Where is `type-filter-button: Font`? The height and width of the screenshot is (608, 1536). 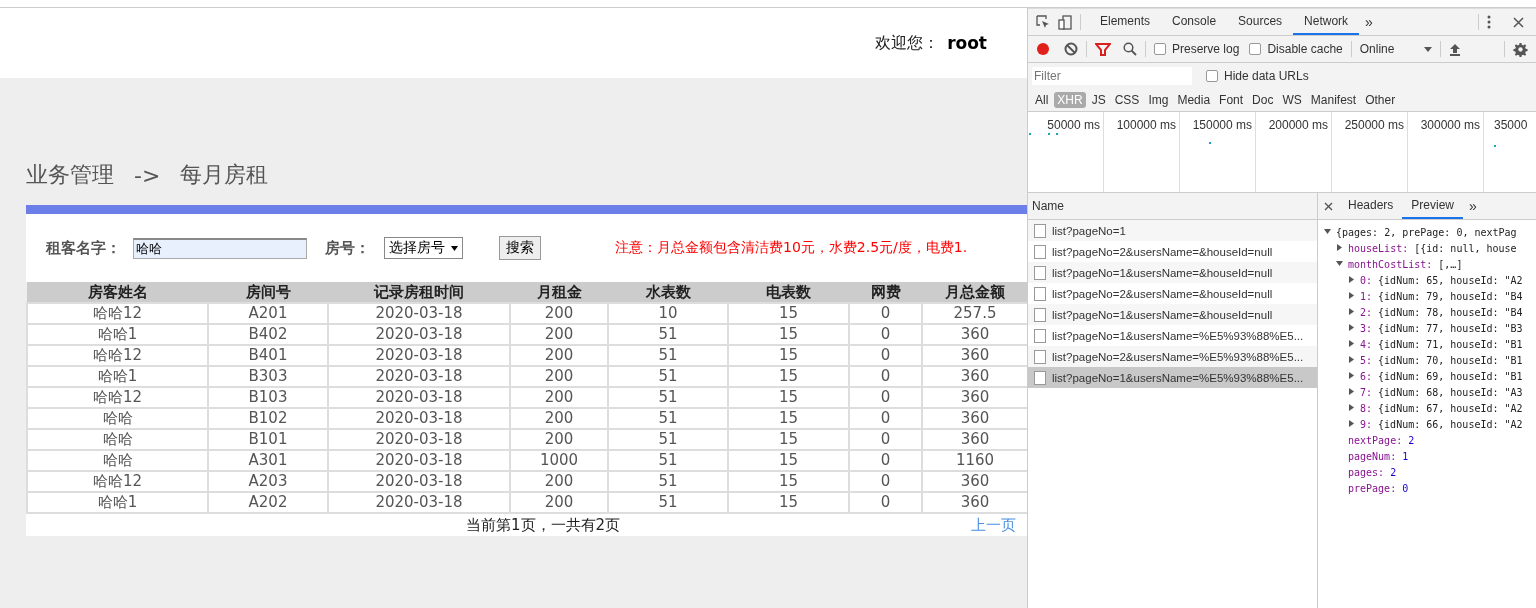 type-filter-button: Font is located at coordinates (1231, 100).